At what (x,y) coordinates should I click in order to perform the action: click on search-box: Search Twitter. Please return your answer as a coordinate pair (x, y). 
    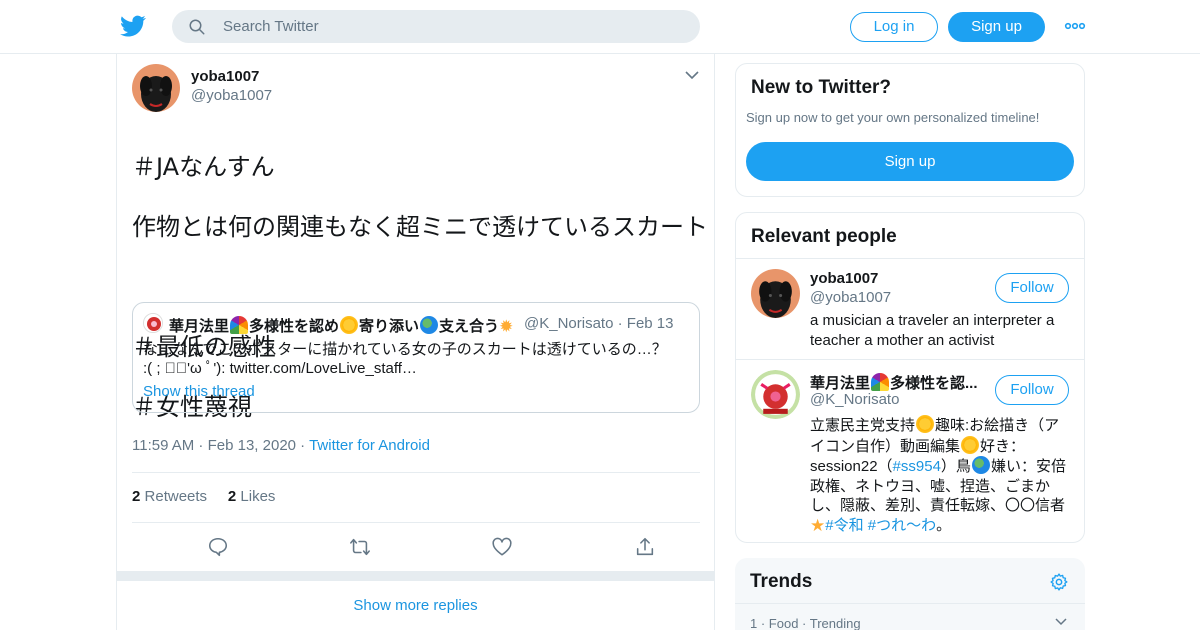
    Looking at the image, I should click on (436, 26).